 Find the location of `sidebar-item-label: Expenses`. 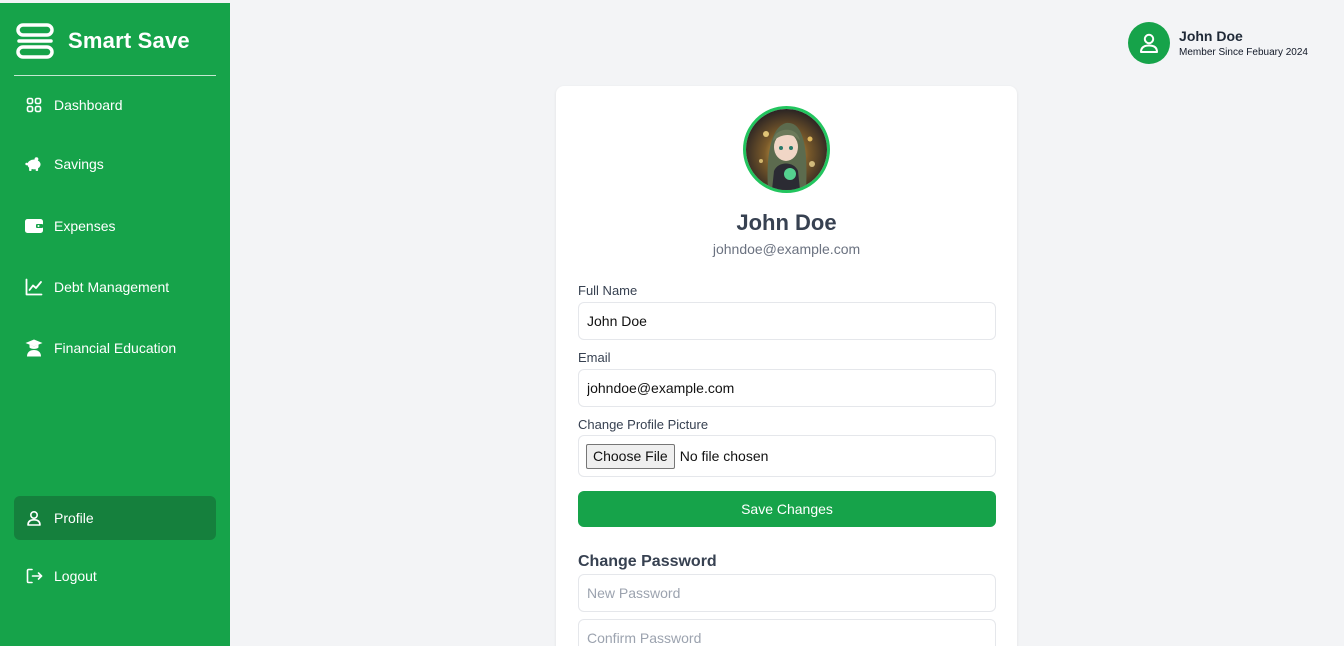

sidebar-item-label: Expenses is located at coordinates (85, 226).